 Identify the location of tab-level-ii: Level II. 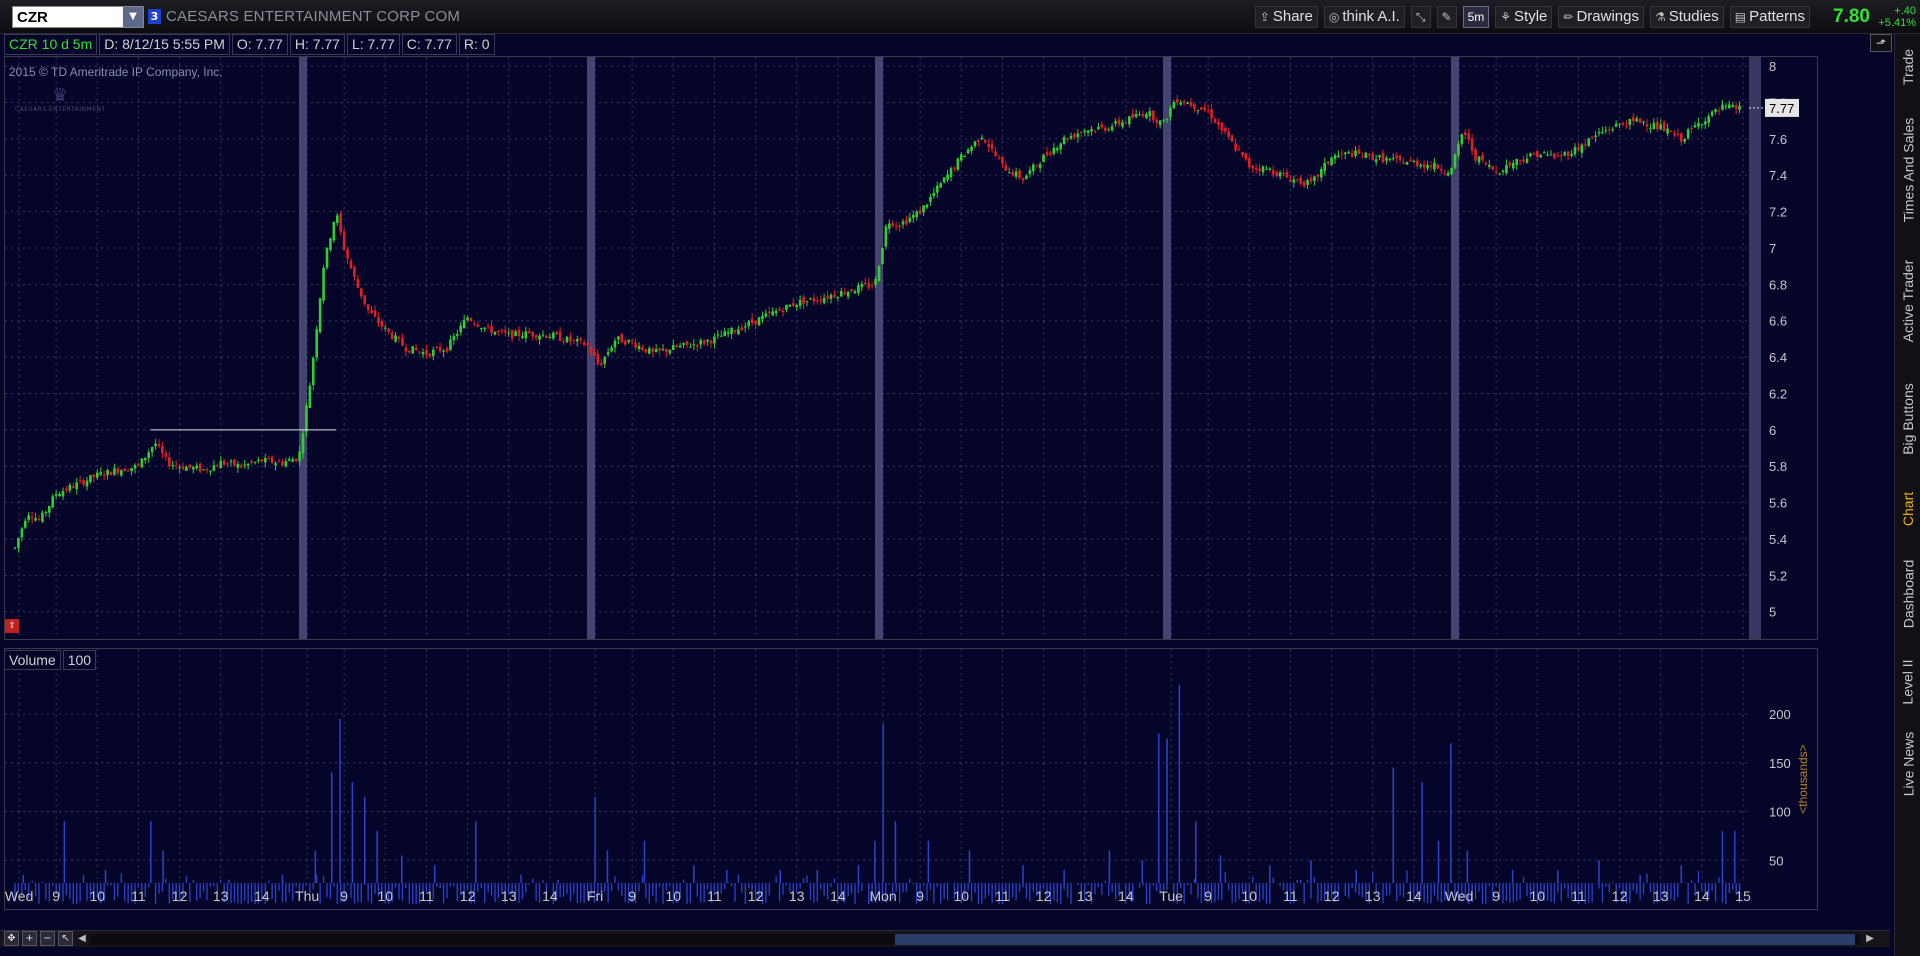
(1907, 682).